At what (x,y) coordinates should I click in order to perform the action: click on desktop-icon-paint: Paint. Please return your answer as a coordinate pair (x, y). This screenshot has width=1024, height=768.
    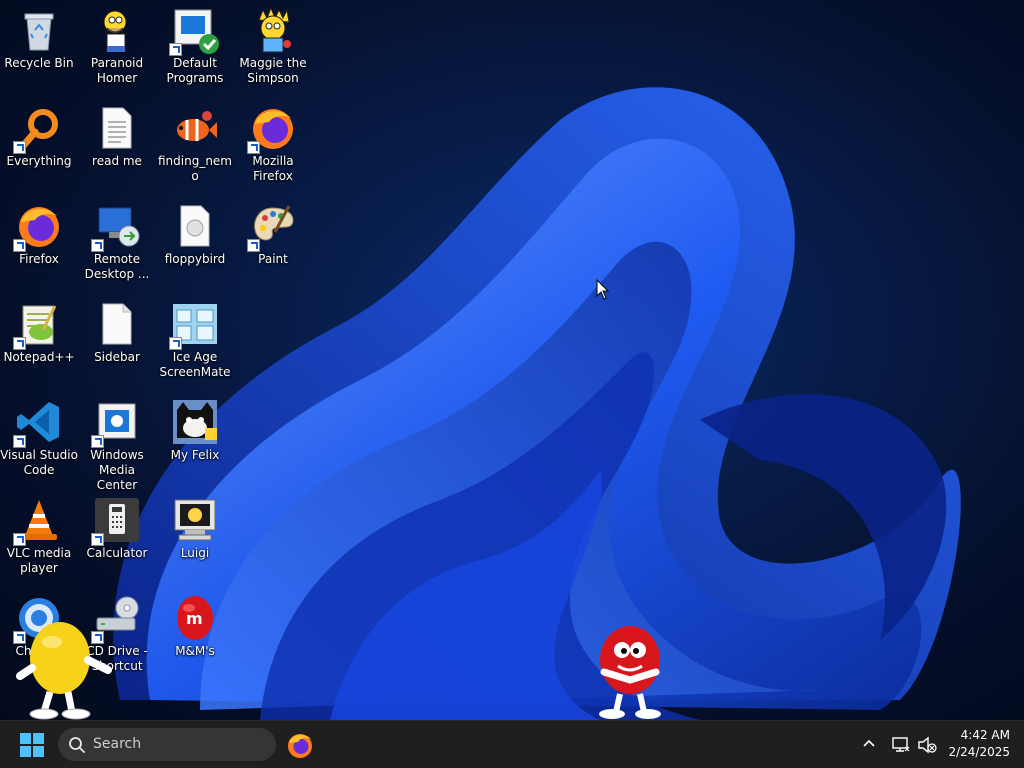
    Looking at the image, I should click on (273, 231).